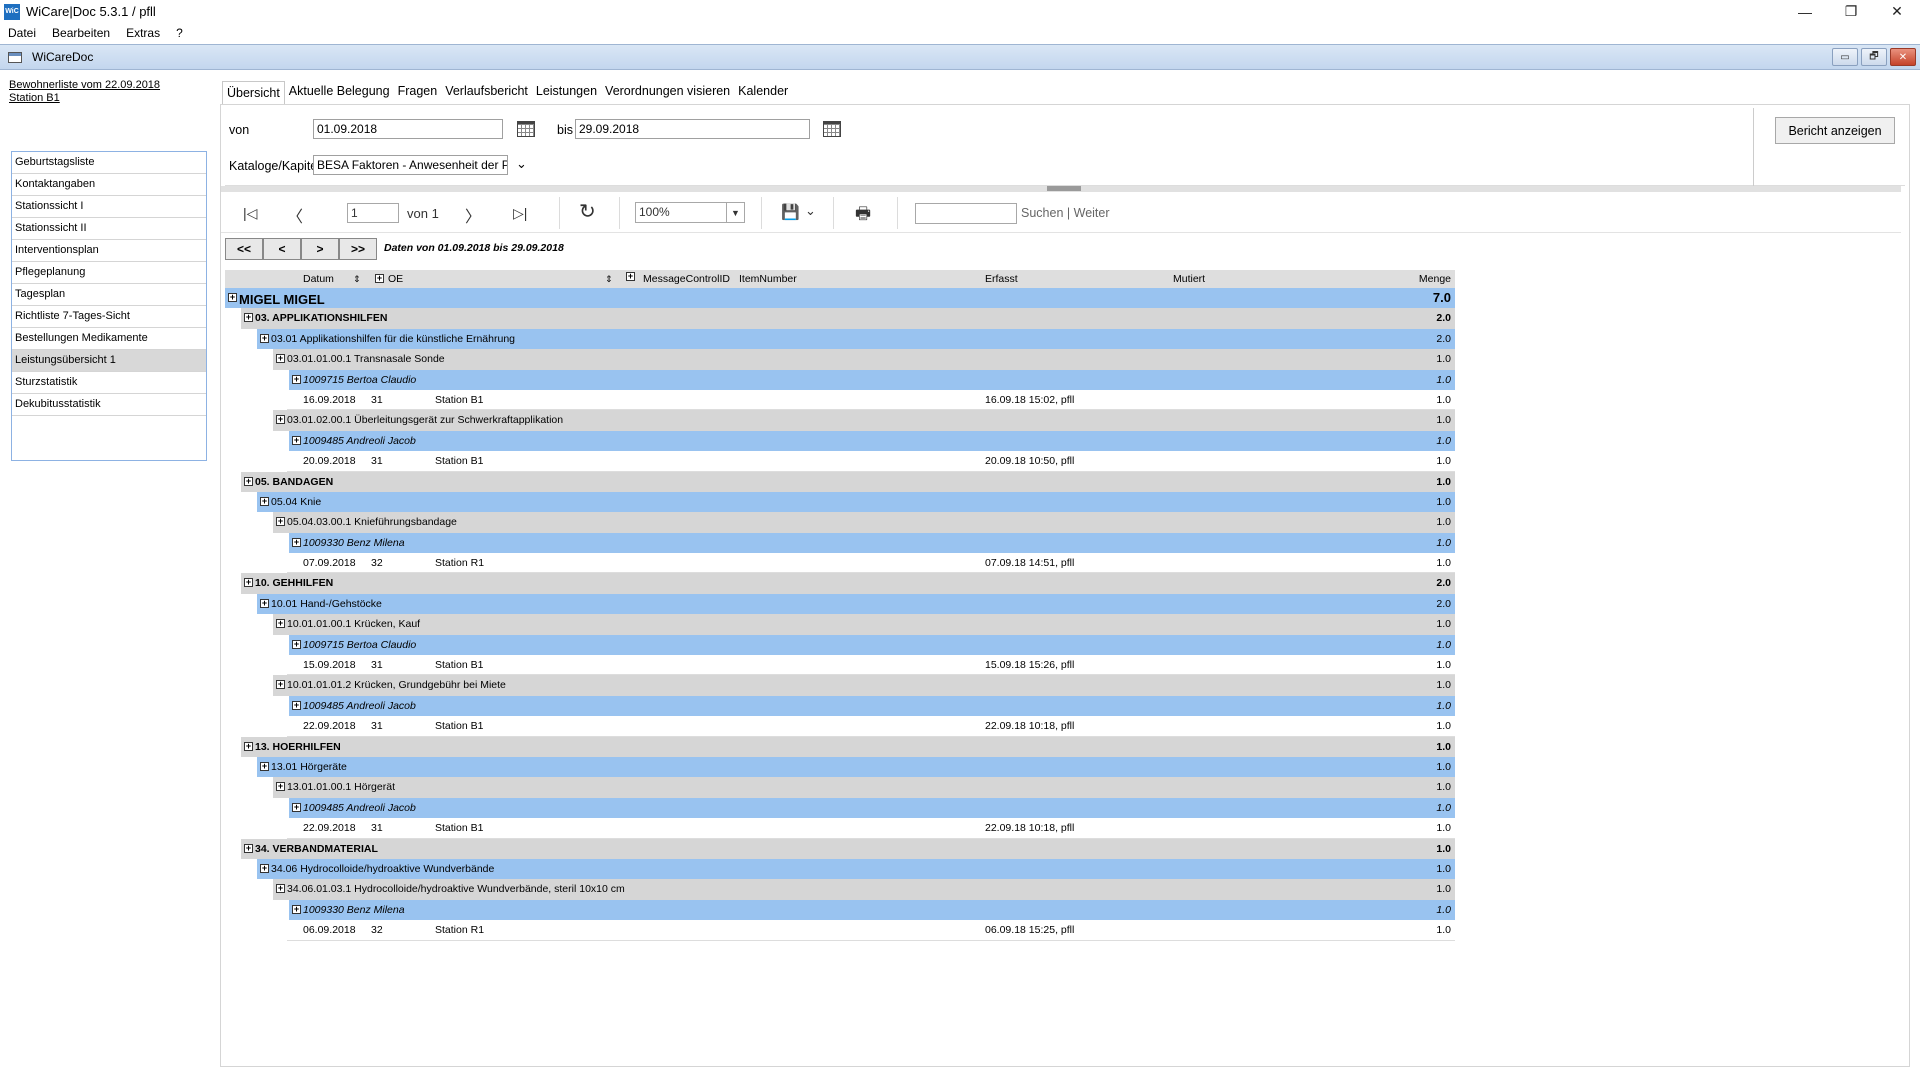 Image resolution: width=1920 pixels, height=1080 pixels. Describe the element at coordinates (109, 317) in the screenshot. I see `sidebar-item: Richtliste 7-Tages-Sicht` at that location.